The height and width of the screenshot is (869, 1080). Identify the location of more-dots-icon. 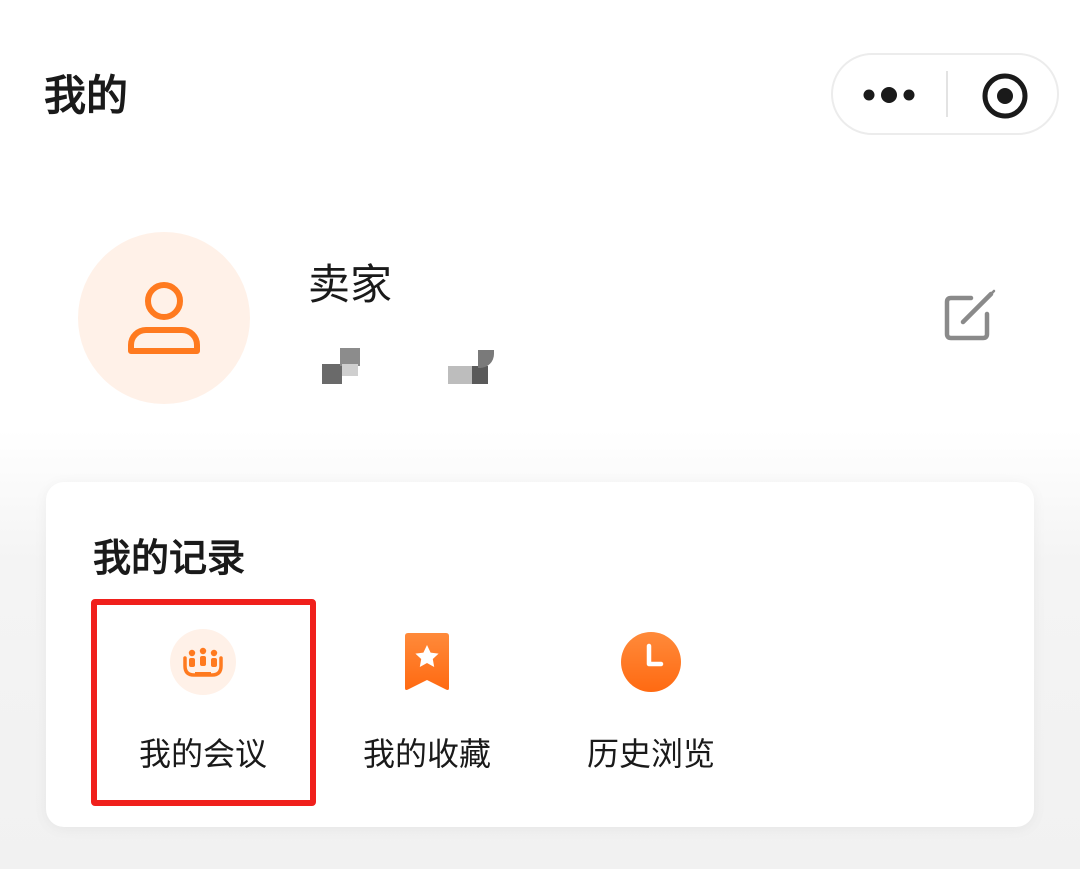
(889, 95).